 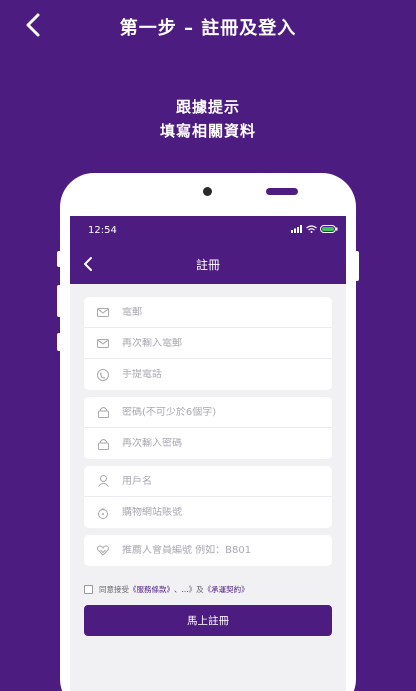 What do you see at coordinates (282, 191) in the screenshot?
I see `phone-speaker` at bounding box center [282, 191].